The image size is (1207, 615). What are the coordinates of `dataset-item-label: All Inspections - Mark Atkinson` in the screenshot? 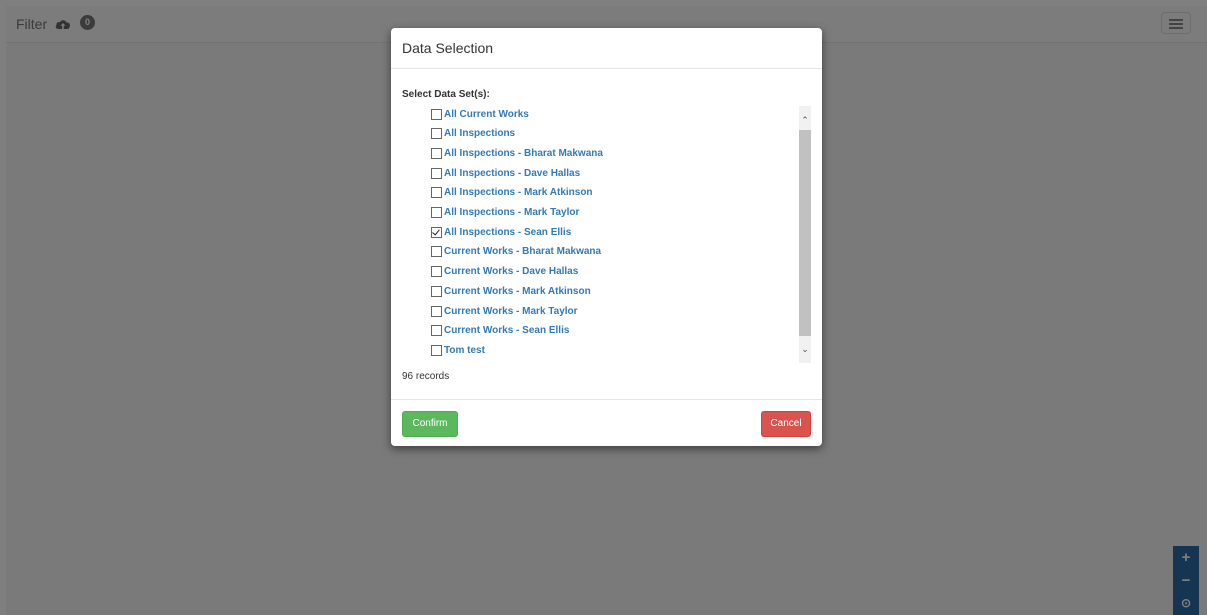 It's located at (518, 192).